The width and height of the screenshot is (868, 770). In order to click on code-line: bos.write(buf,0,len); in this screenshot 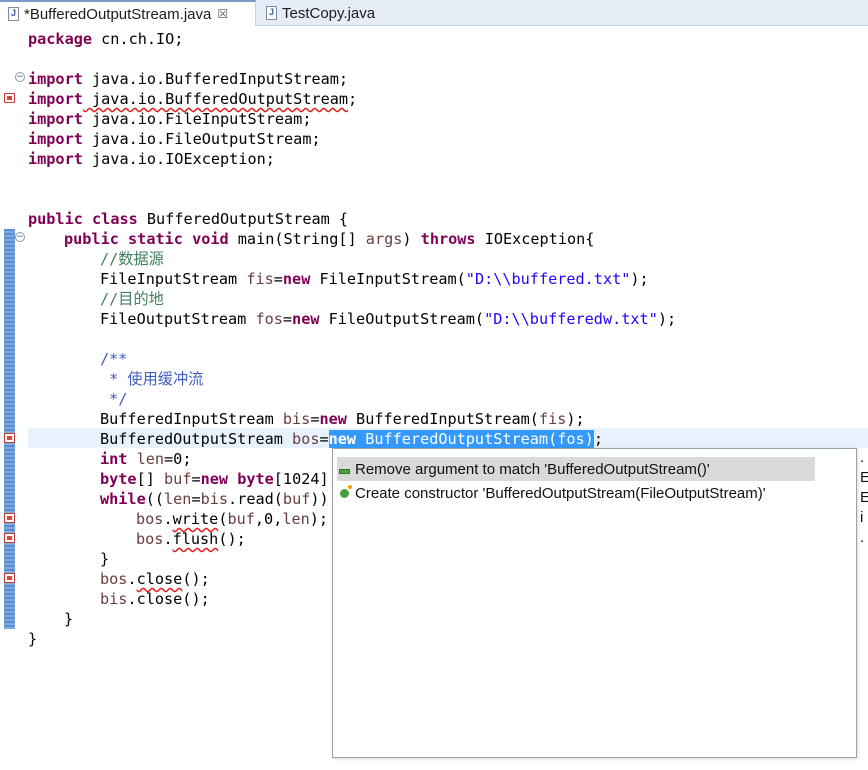, I will do `click(232, 519)`.